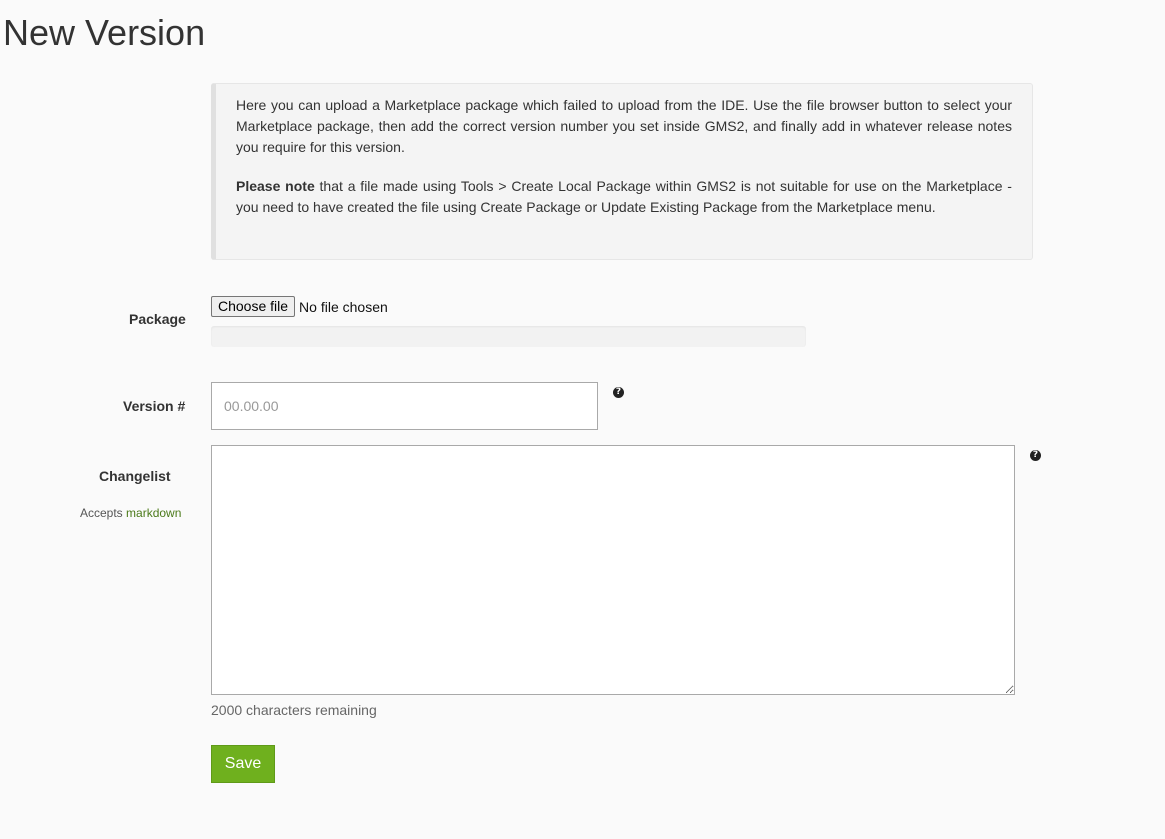 The image size is (1165, 839). Describe the element at coordinates (103, 513) in the screenshot. I see `accepts-prefix: Accepts` at that location.